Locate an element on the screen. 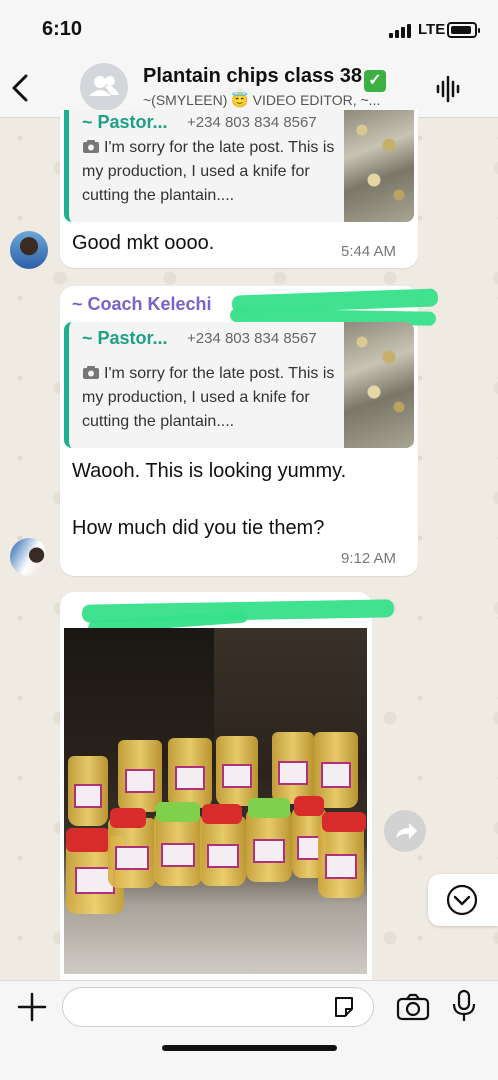 The height and width of the screenshot is (1080, 498). message-time: 9:12 AM is located at coordinates (369, 558).